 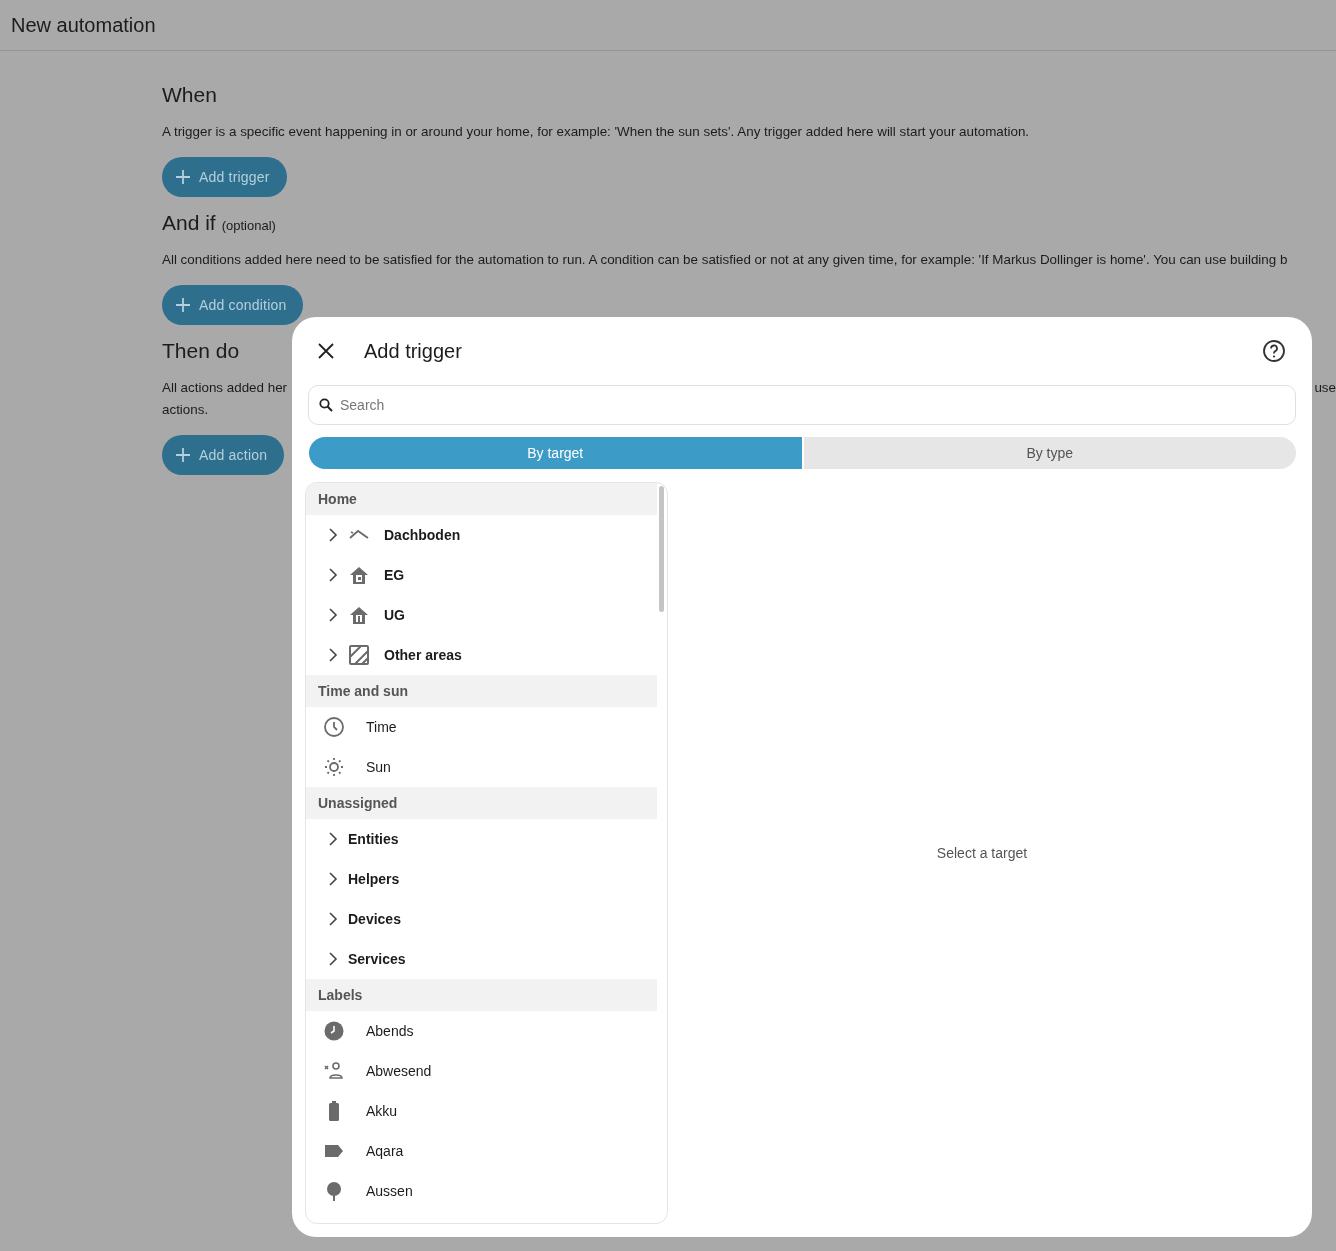 What do you see at coordinates (394, 575) in the screenshot?
I see `item-label: EG` at bounding box center [394, 575].